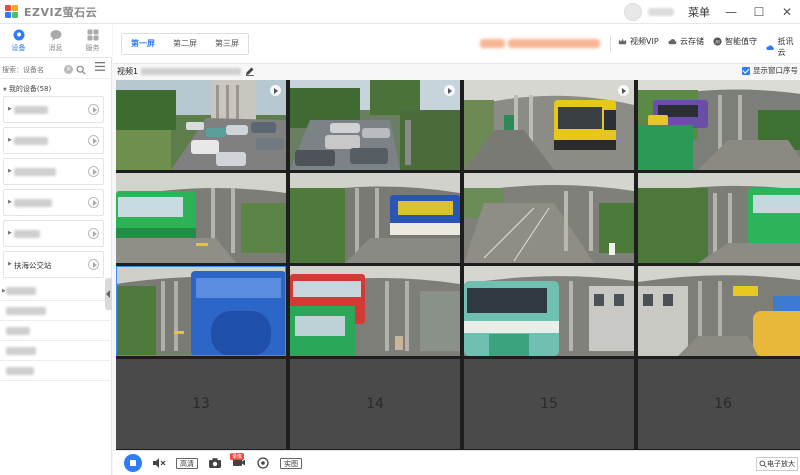 The height and width of the screenshot is (475, 800). What do you see at coordinates (53, 264) in the screenshot?
I see `device-item: ▶ 扶海公交站` at bounding box center [53, 264].